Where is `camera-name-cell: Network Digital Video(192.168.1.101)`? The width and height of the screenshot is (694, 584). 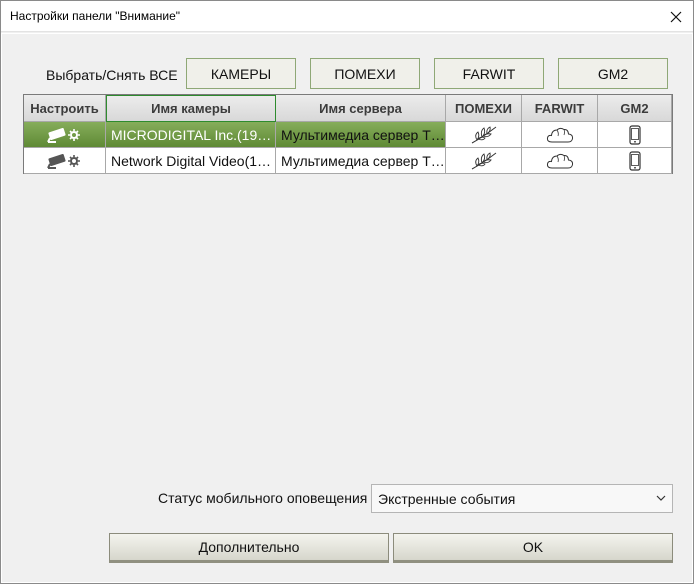 camera-name-cell: Network Digital Video(192.168.1.101) is located at coordinates (191, 161).